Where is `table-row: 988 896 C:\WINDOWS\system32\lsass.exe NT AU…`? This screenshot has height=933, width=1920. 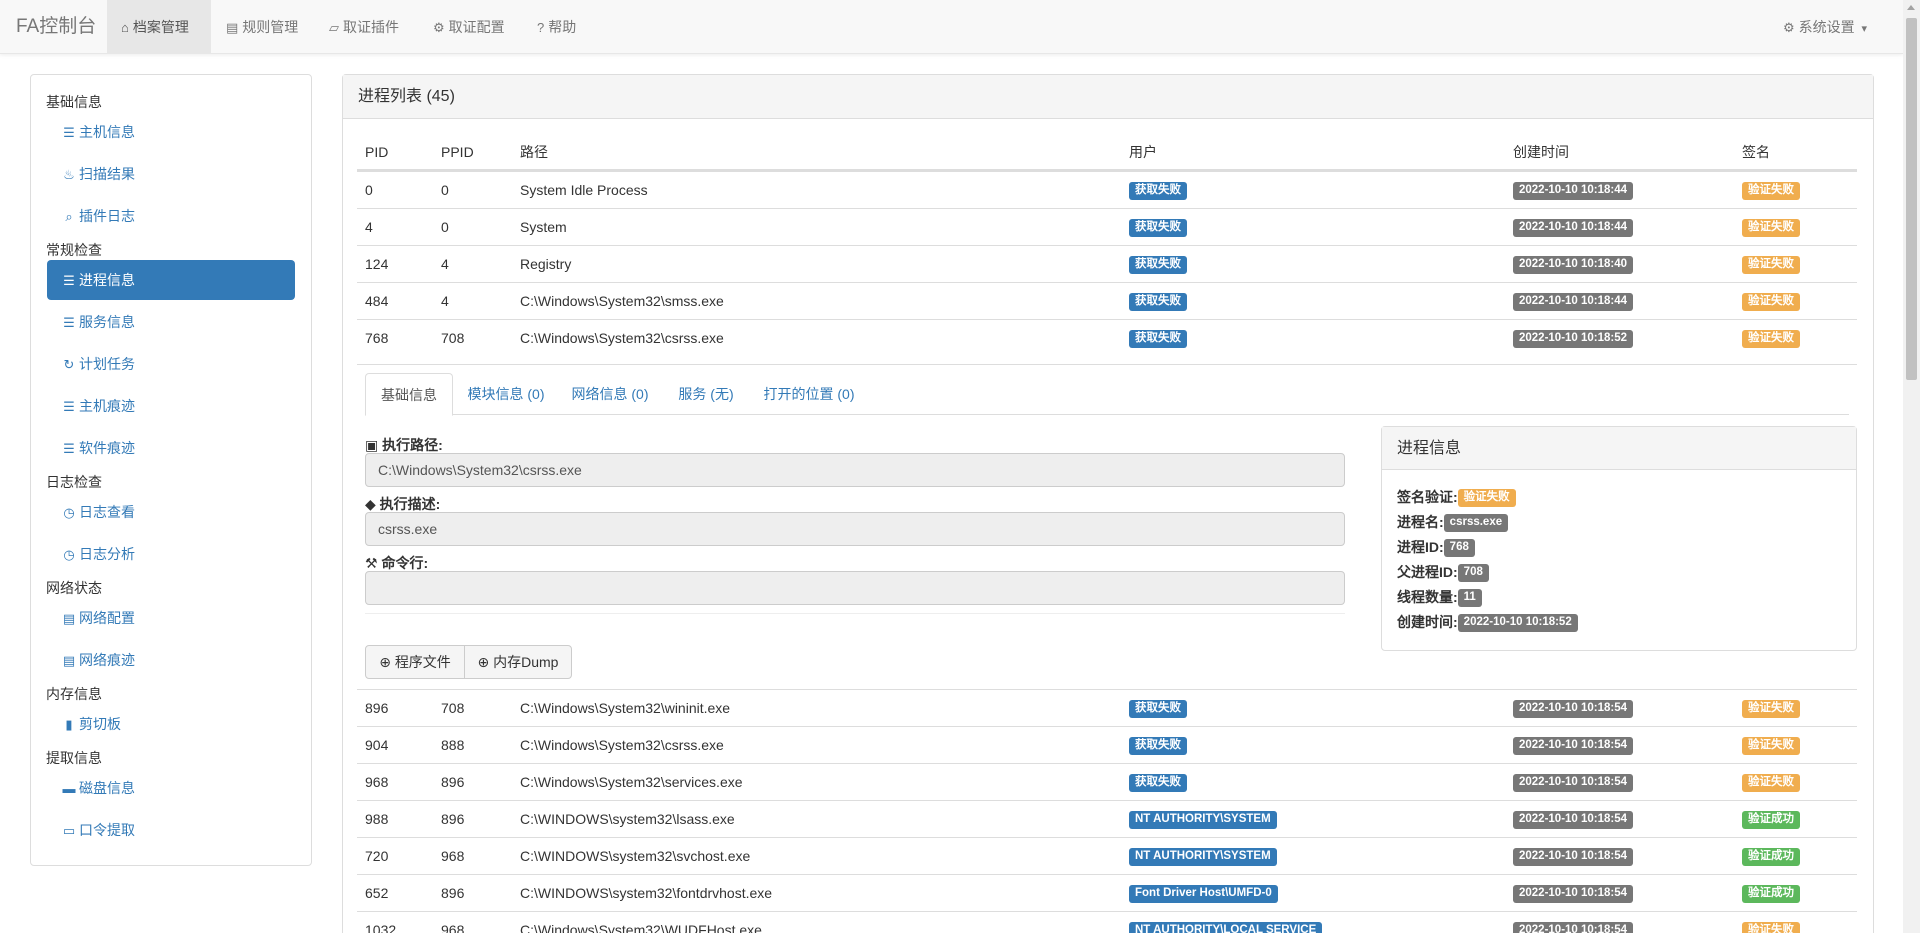
table-row: 988 896 C:\WINDOWS\system32\lsass.exe NT AU… is located at coordinates (1107, 818).